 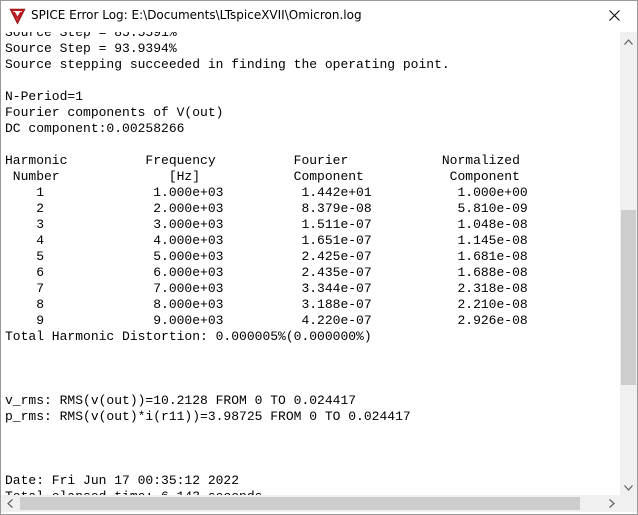 What do you see at coordinates (114, 112) in the screenshot?
I see `log-line: Fourier components of V(out)` at bounding box center [114, 112].